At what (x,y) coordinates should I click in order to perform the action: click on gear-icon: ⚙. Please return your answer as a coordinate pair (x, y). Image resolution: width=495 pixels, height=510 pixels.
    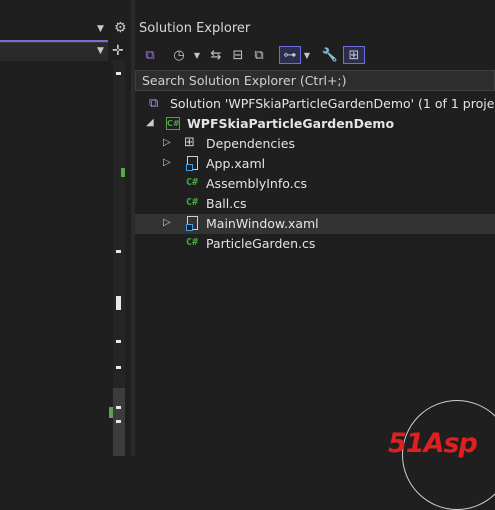
    Looking at the image, I should click on (120, 28).